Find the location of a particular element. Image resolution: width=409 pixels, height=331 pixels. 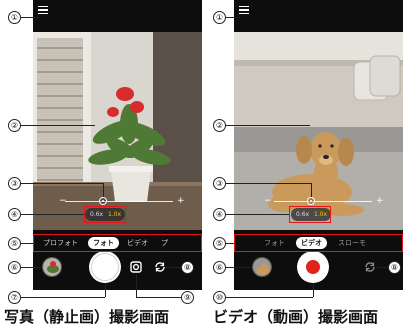

callout-1-video: ① is located at coordinates (219, 17).